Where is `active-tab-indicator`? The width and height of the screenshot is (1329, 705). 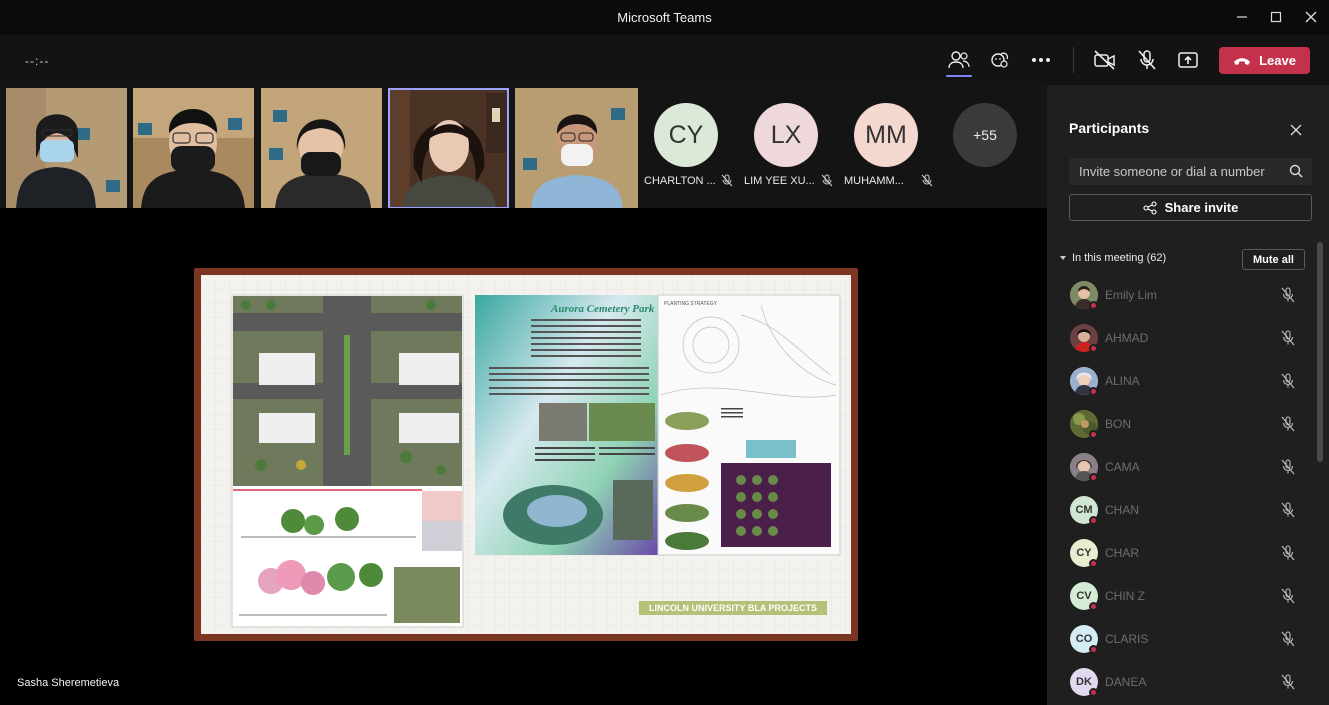
active-tab-indicator is located at coordinates (959, 76).